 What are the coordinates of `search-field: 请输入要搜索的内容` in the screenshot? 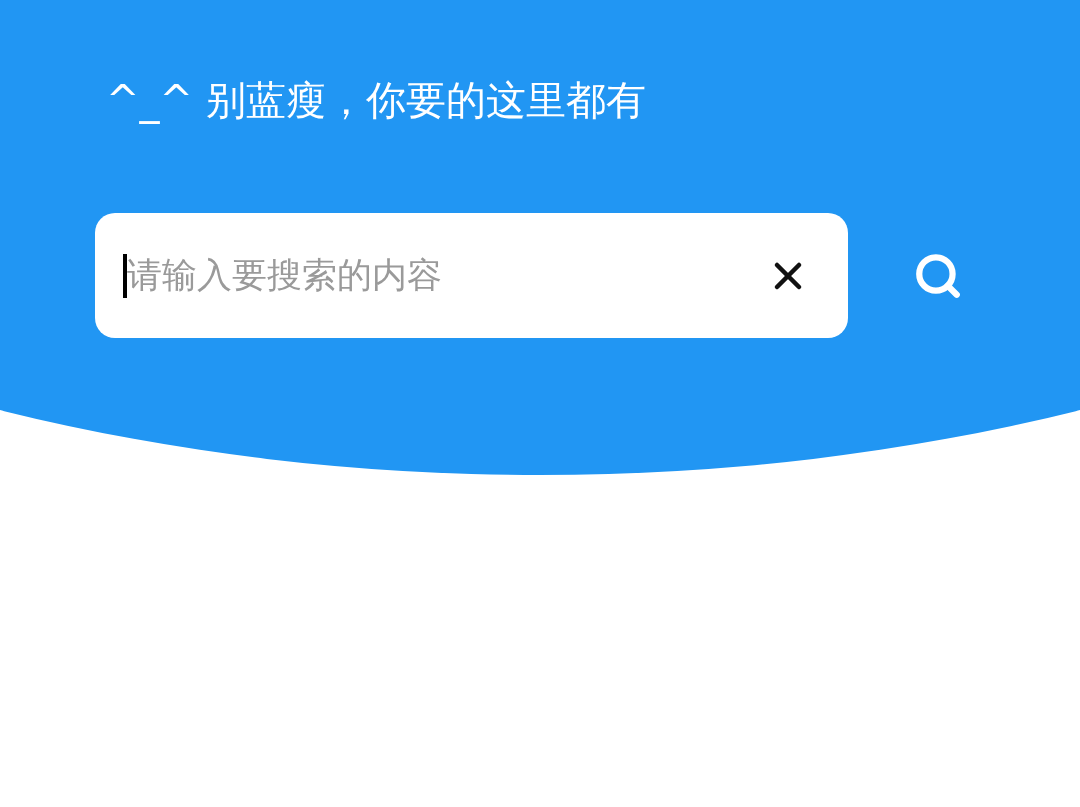 It's located at (471, 275).